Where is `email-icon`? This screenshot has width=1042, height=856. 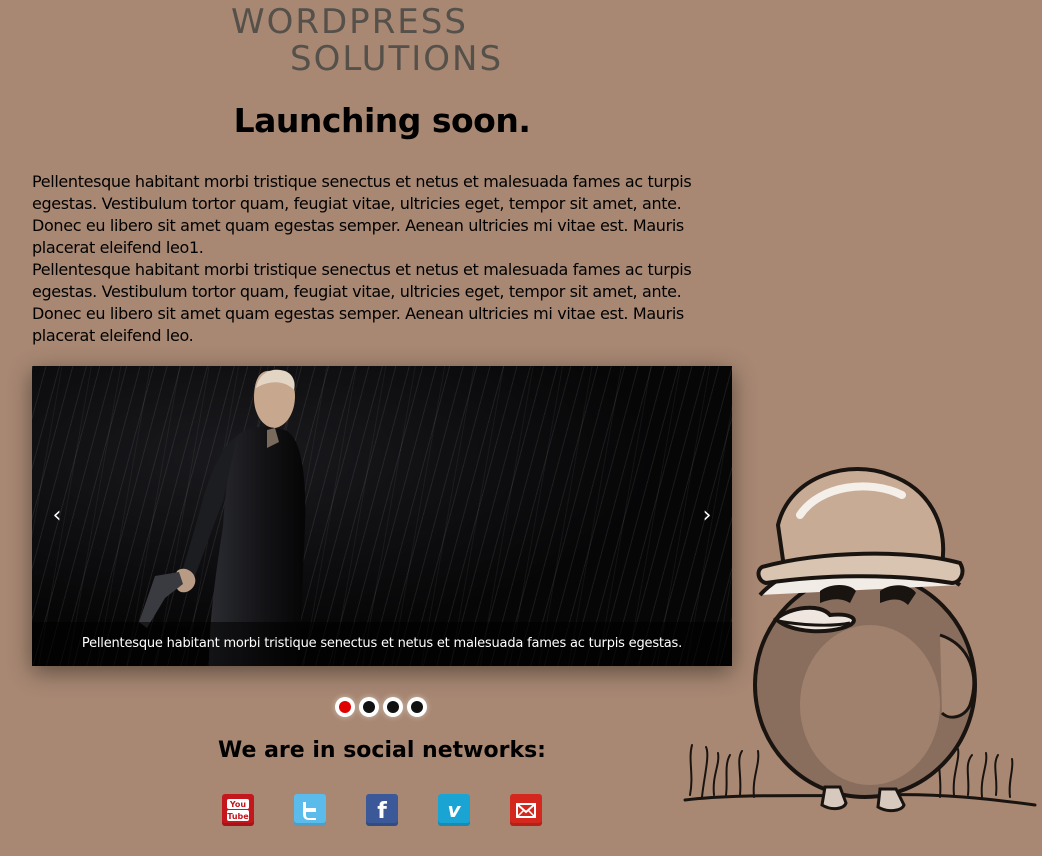
email-icon is located at coordinates (526, 810).